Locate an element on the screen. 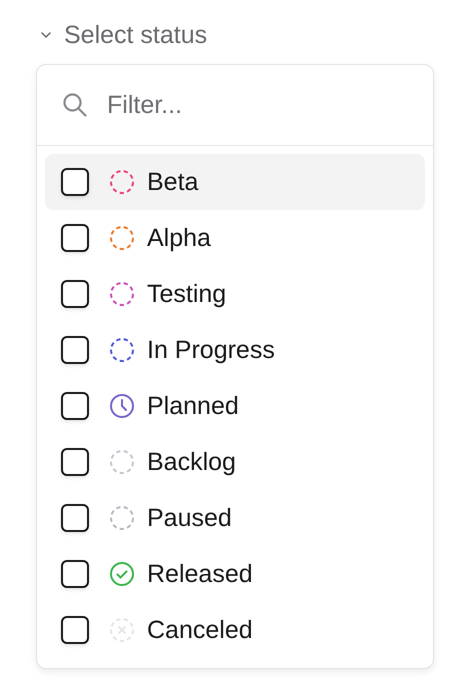 This screenshot has height=697, width=462. status-option: Planned is located at coordinates (235, 406).